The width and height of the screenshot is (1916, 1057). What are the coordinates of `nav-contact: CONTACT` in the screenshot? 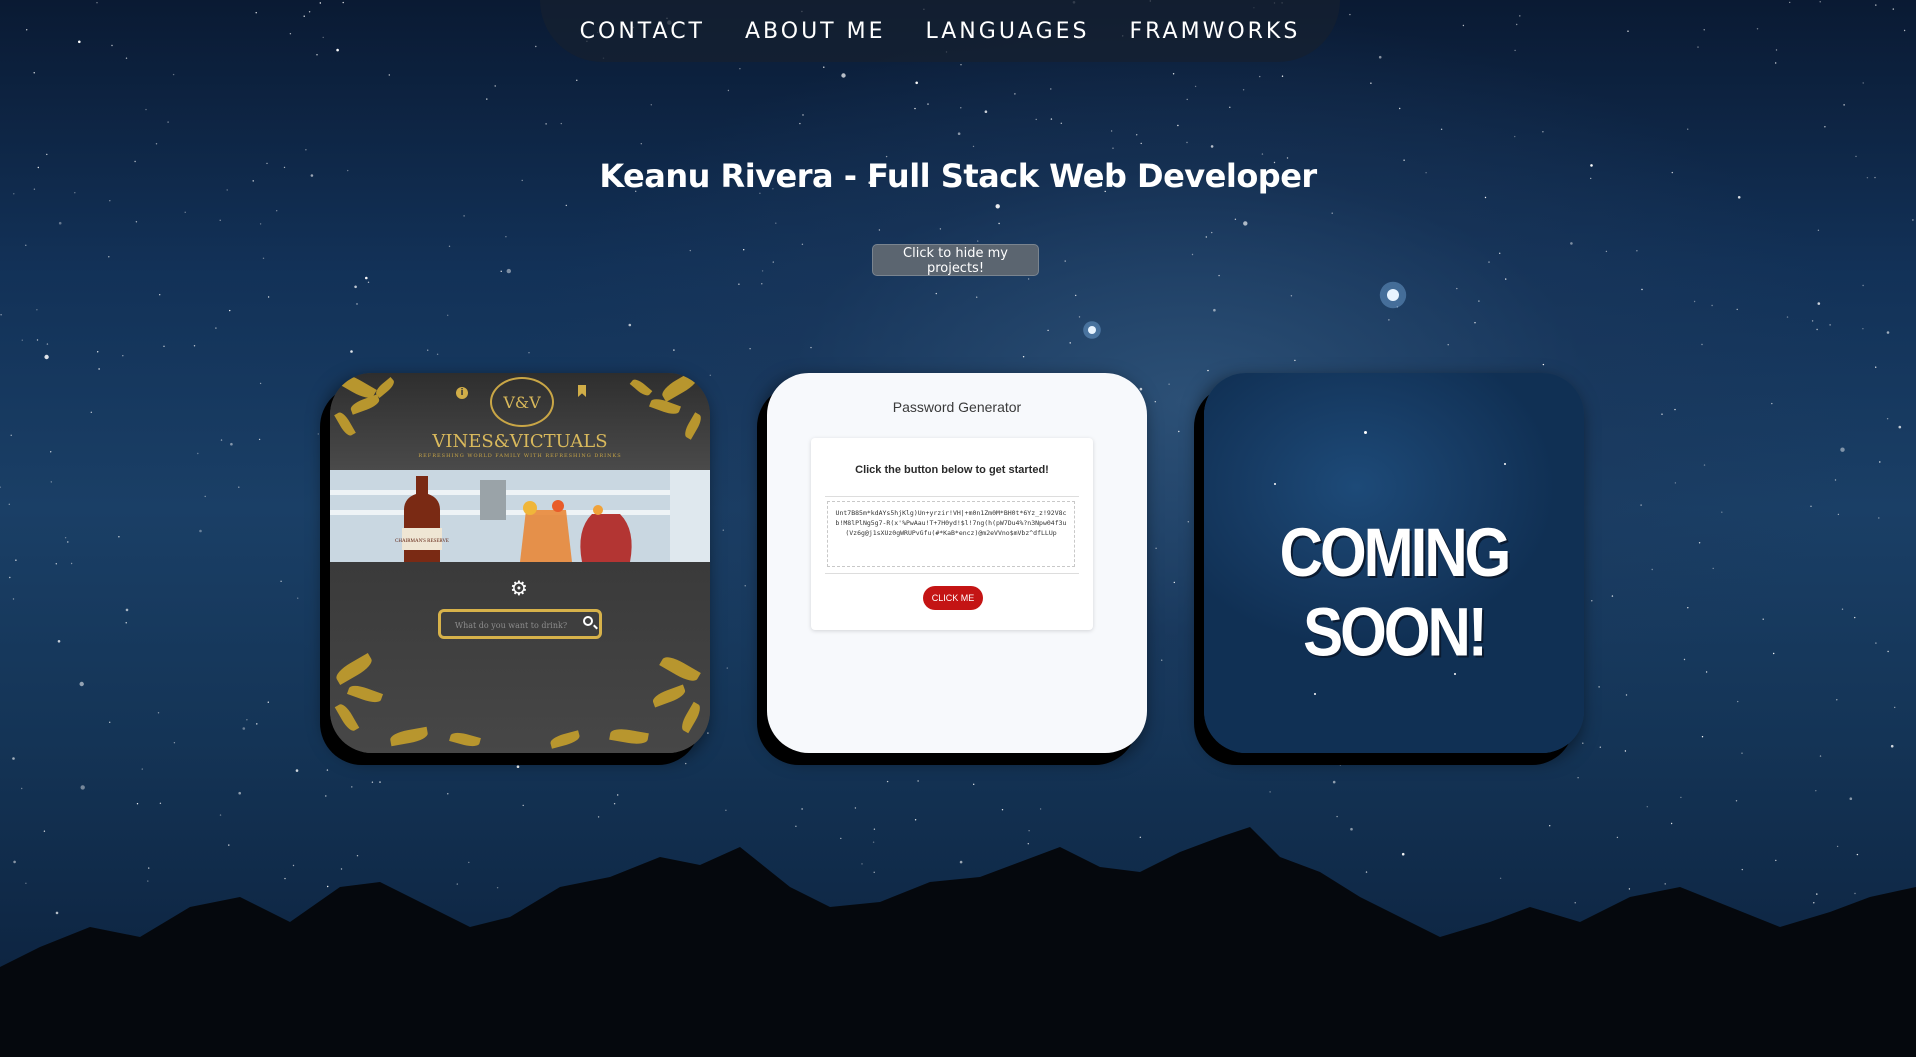 It's located at (642, 31).